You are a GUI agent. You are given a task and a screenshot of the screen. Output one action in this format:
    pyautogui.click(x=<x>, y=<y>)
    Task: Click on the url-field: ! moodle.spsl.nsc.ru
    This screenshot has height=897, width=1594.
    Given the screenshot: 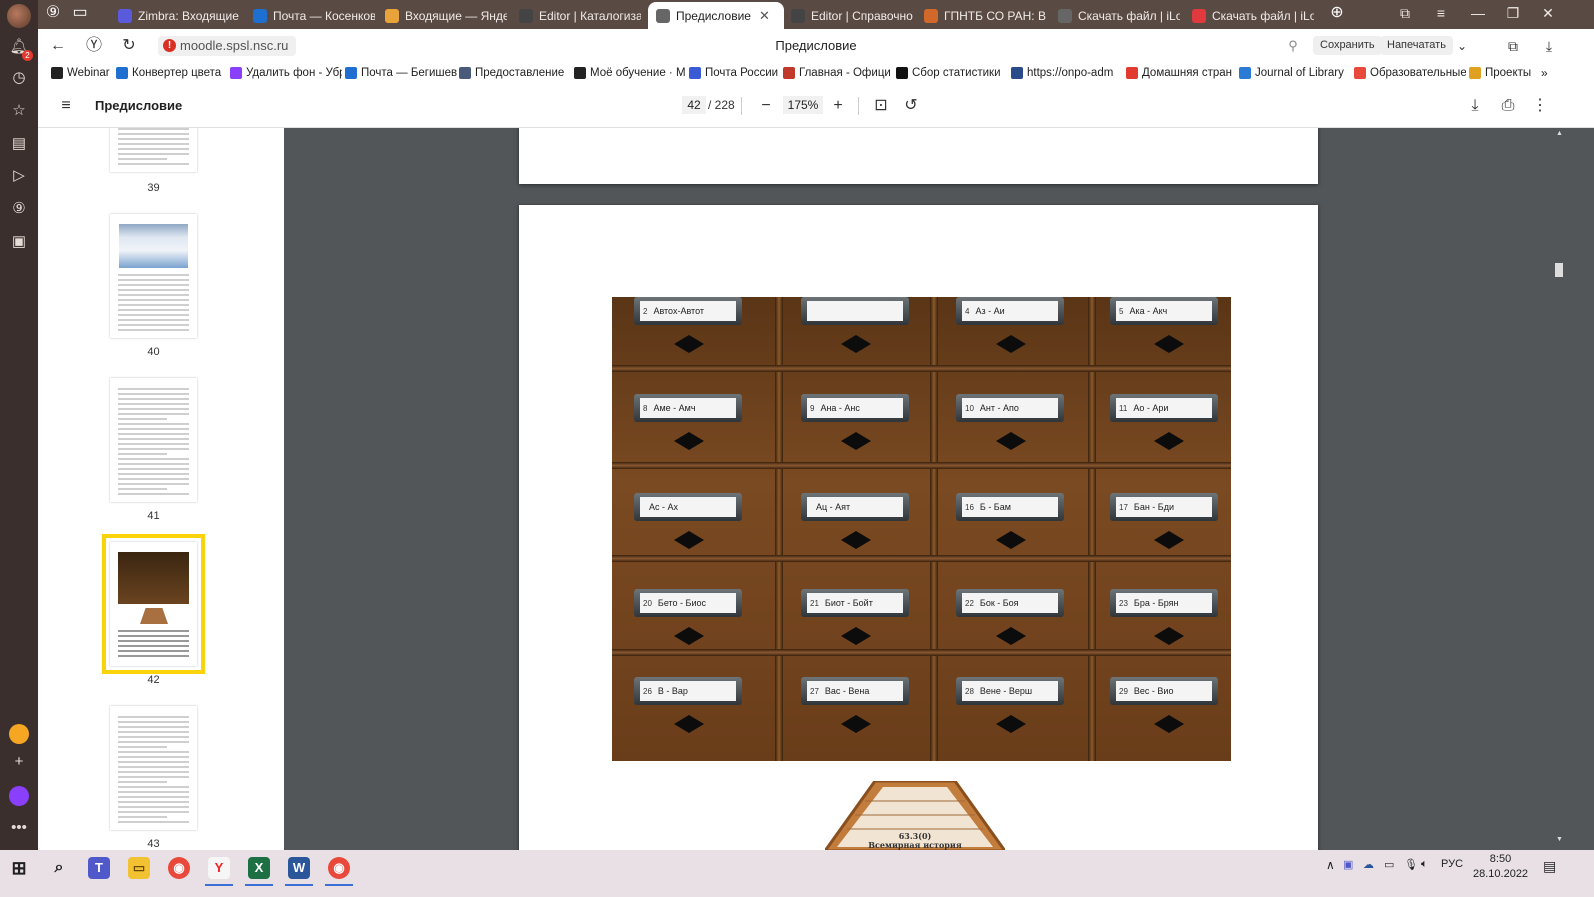 What is the action you would take?
    pyautogui.click(x=227, y=46)
    